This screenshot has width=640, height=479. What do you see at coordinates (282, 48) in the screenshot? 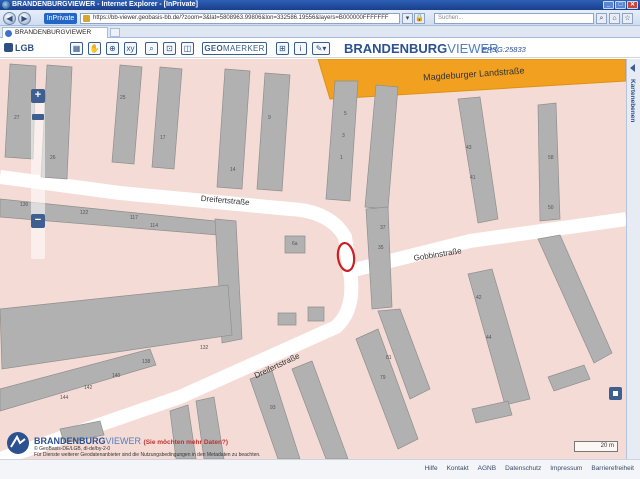
I see `grid-icon: ⊞` at bounding box center [282, 48].